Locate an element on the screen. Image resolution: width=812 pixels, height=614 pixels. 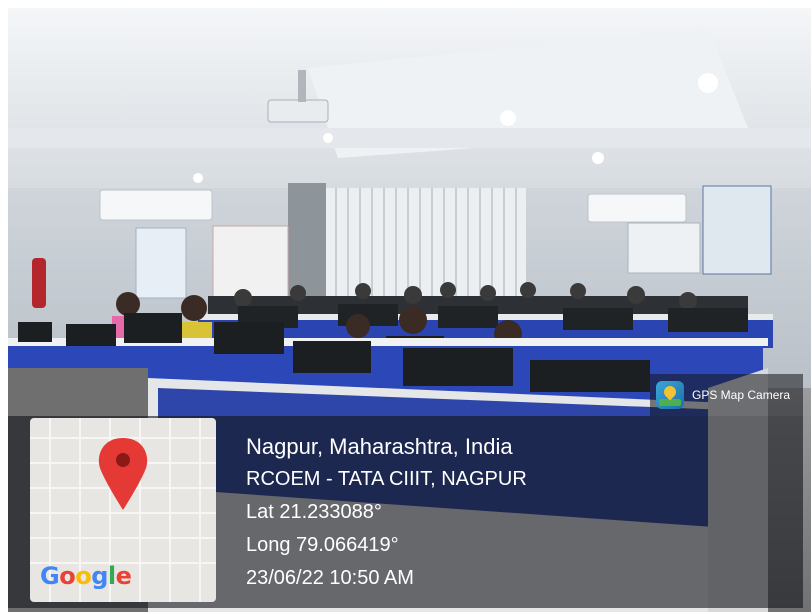
map-thumbnail: Google is located at coordinates (123, 510).